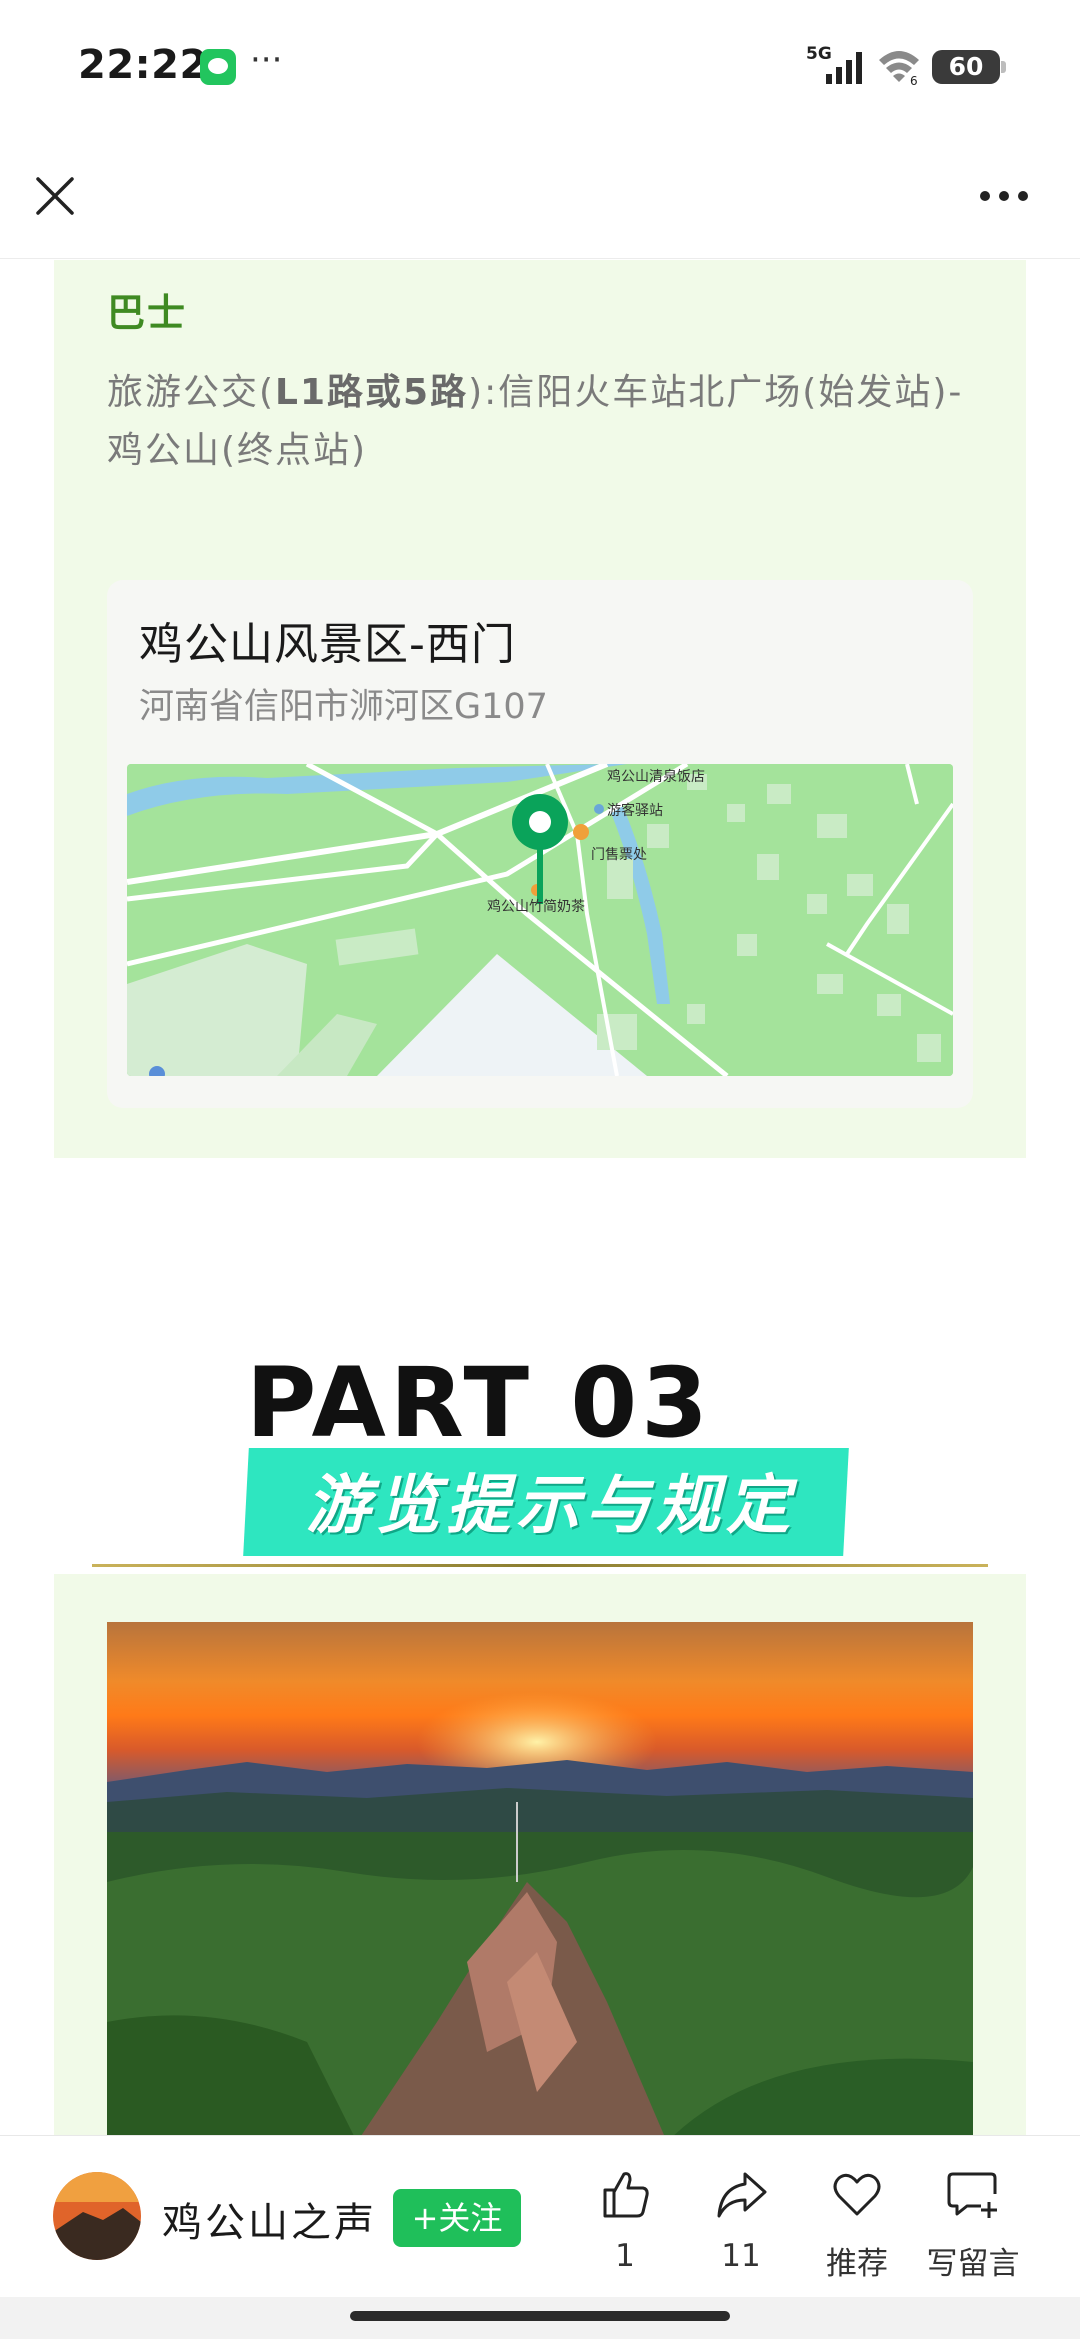  I want to click on bottom-action-bar: 鸡公山之声 +关注 1 11 推荐 写留言, so click(540, 2216).